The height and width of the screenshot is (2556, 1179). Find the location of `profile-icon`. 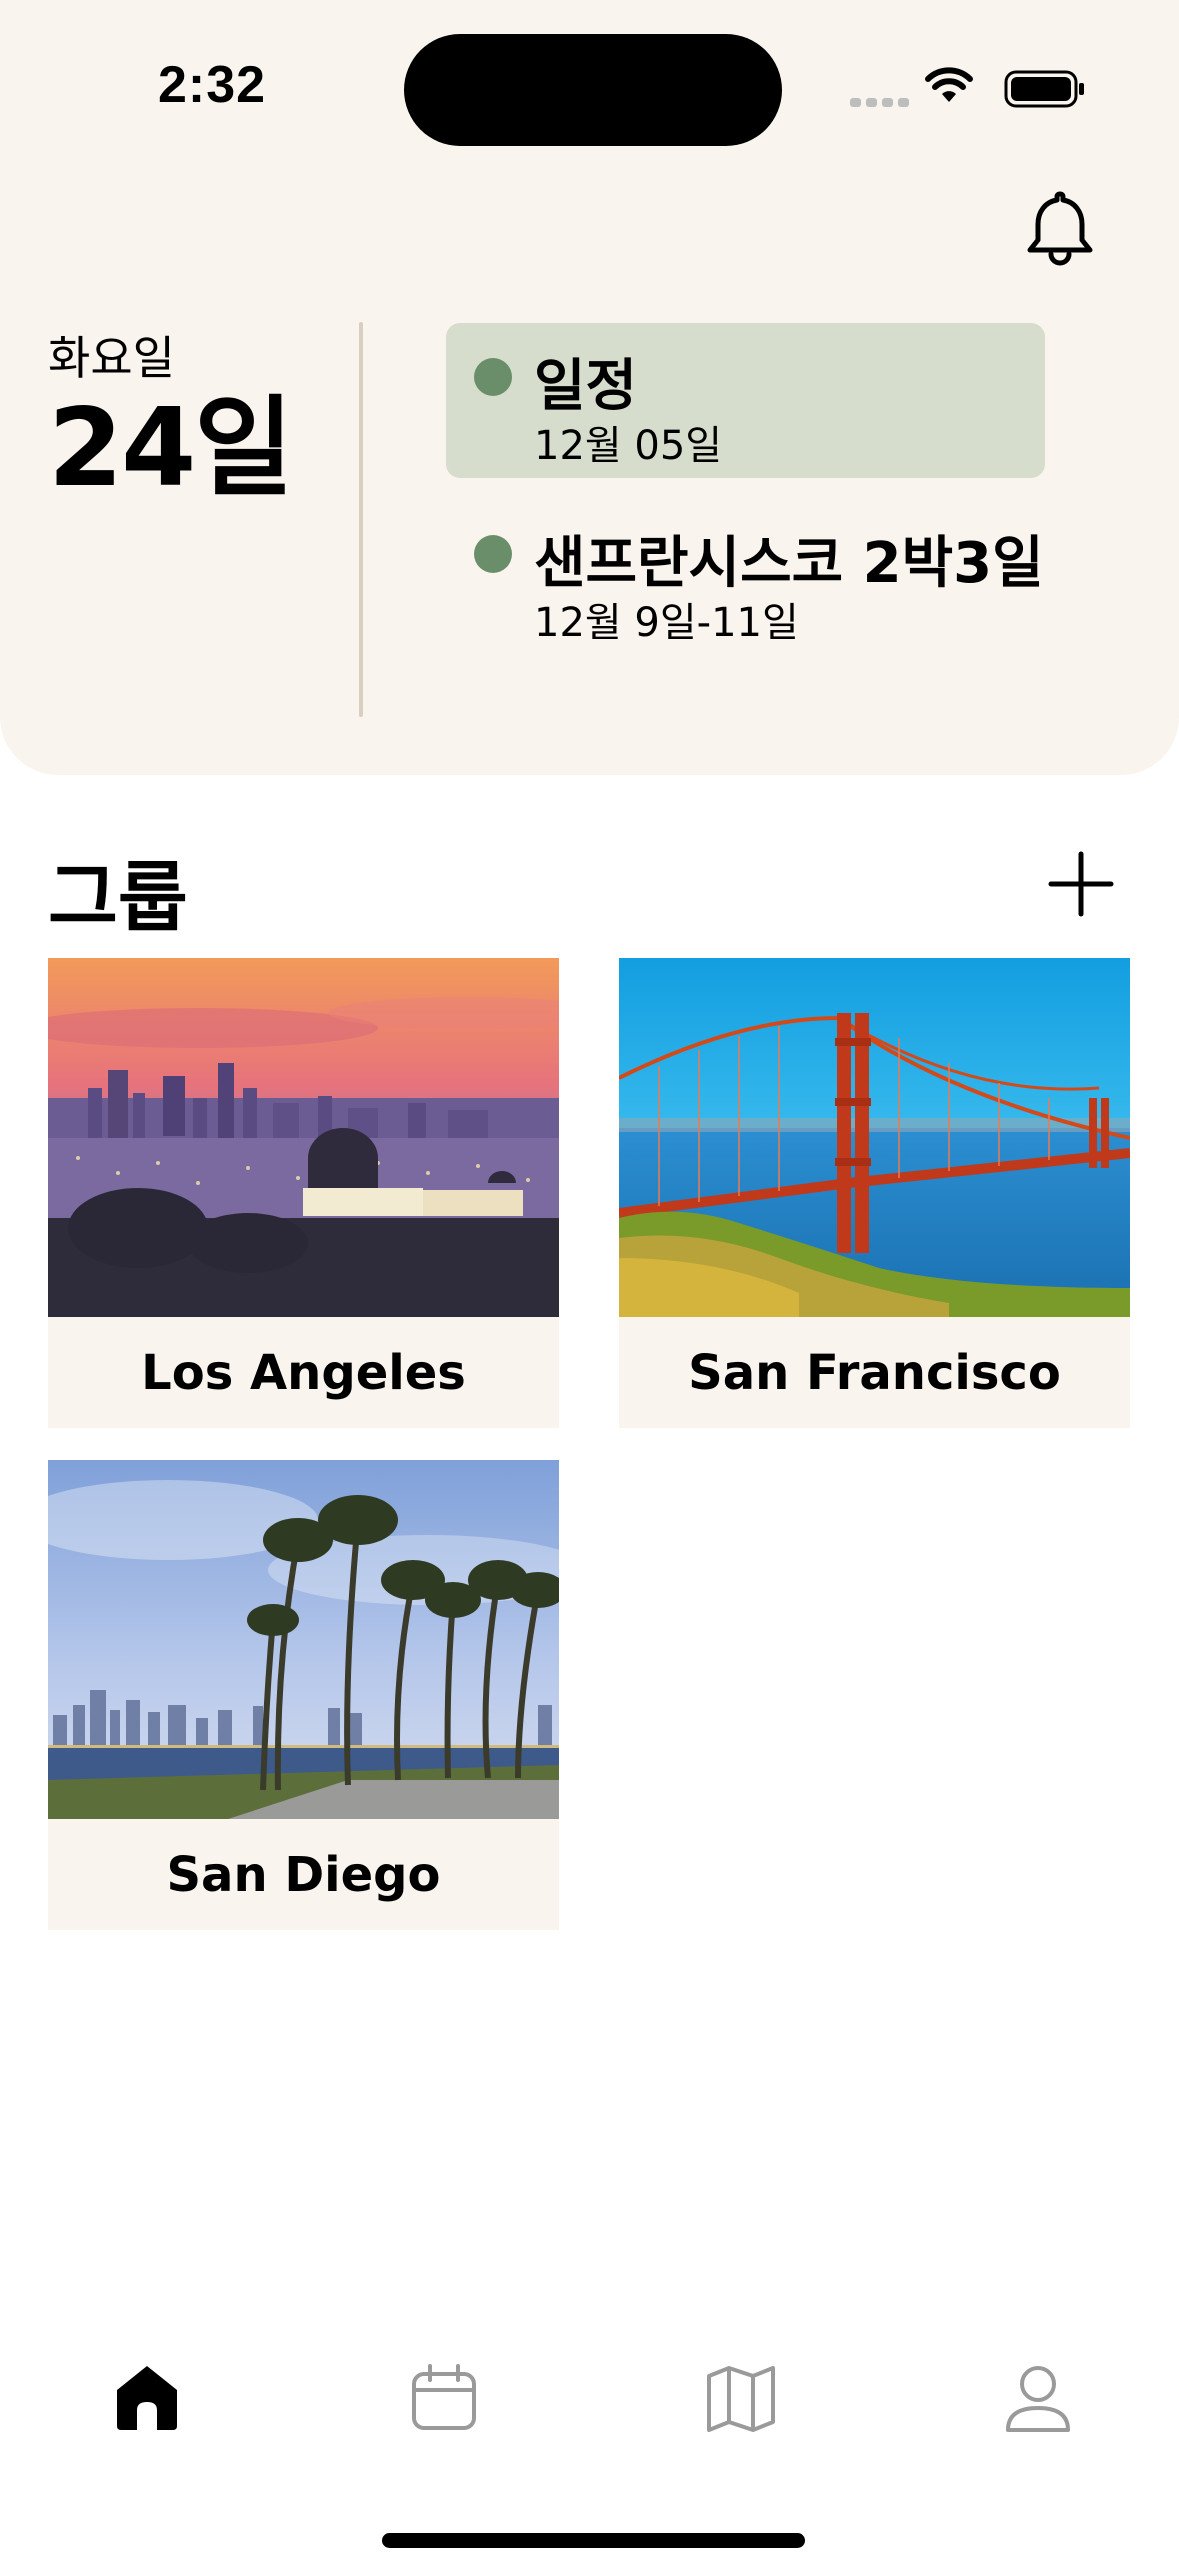

profile-icon is located at coordinates (1038, 2398).